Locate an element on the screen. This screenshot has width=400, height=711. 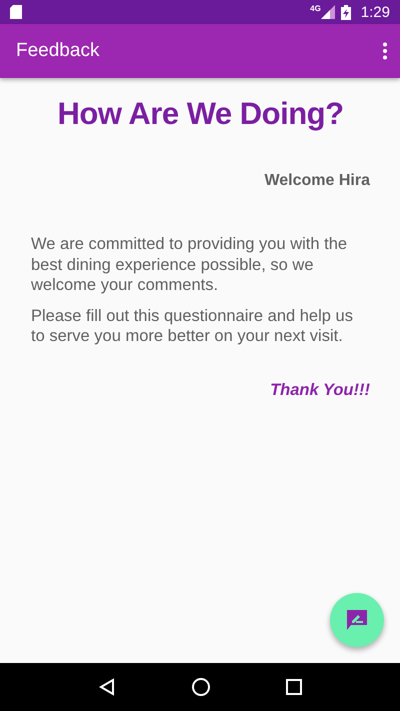
intro-paragraph: We are committed to providing you with the best dining experience possible, so we welcome your comments. is located at coordinates (189, 265).